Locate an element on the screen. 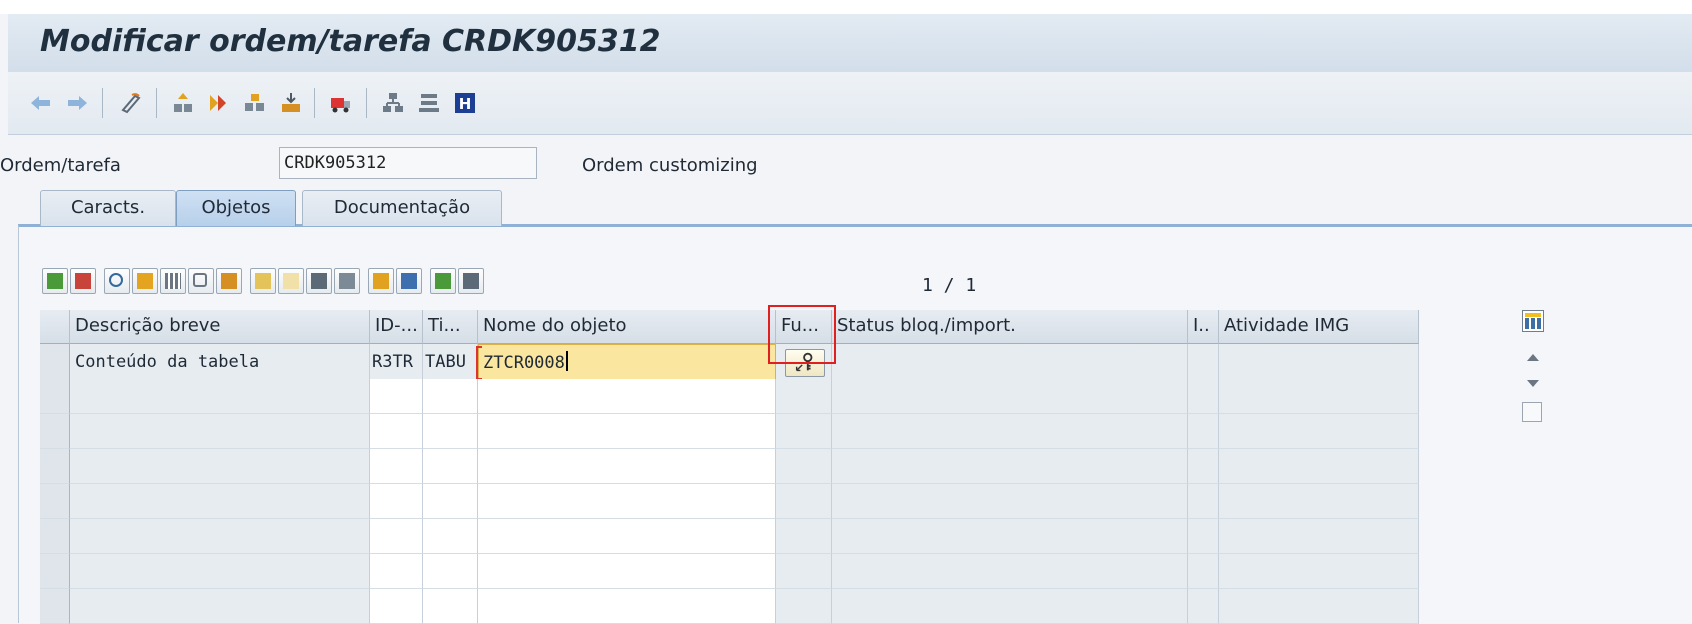 This screenshot has height=624, width=1692. object-name-input: ZTCR0008 is located at coordinates (627, 363).